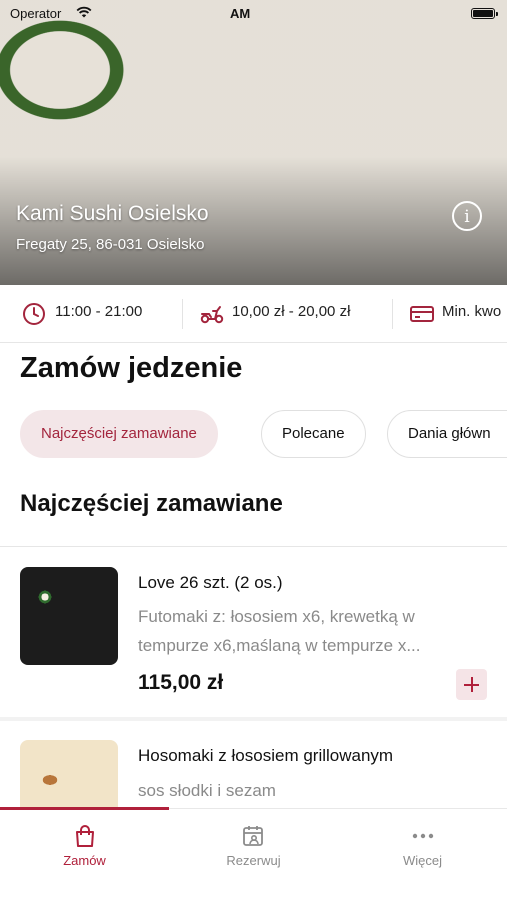 Image resolution: width=507 pixels, height=900 pixels. What do you see at coordinates (471, 684) in the screenshot?
I see `add-to-cart-button` at bounding box center [471, 684].